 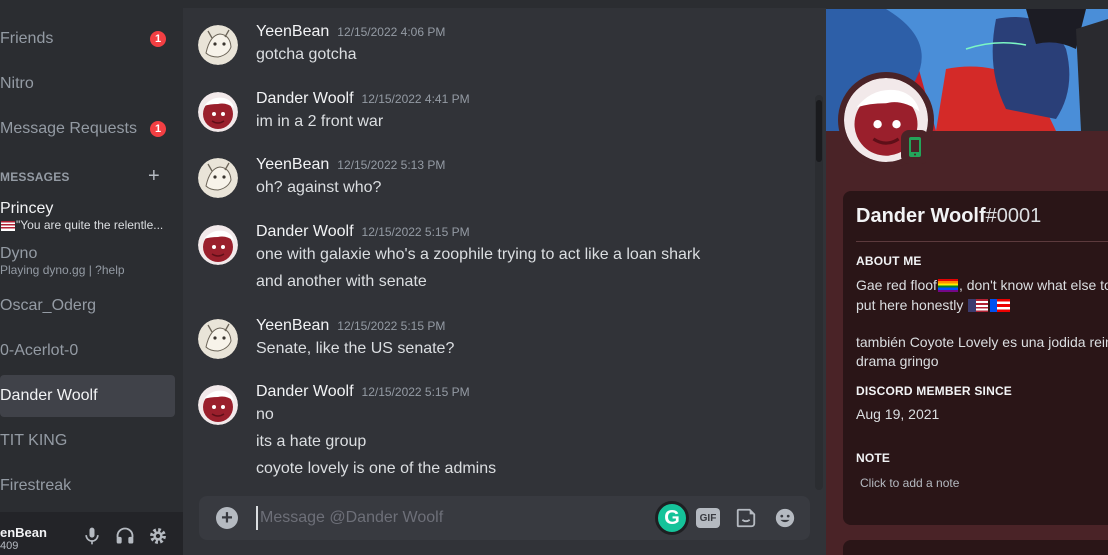 What do you see at coordinates (910, 305) in the screenshot?
I see `about-text: put here honestly` at bounding box center [910, 305].